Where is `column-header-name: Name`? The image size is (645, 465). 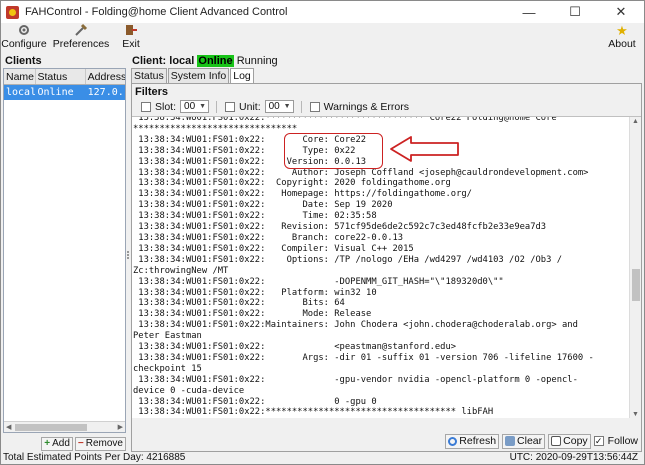 column-header-name: Name is located at coordinates (20, 76).